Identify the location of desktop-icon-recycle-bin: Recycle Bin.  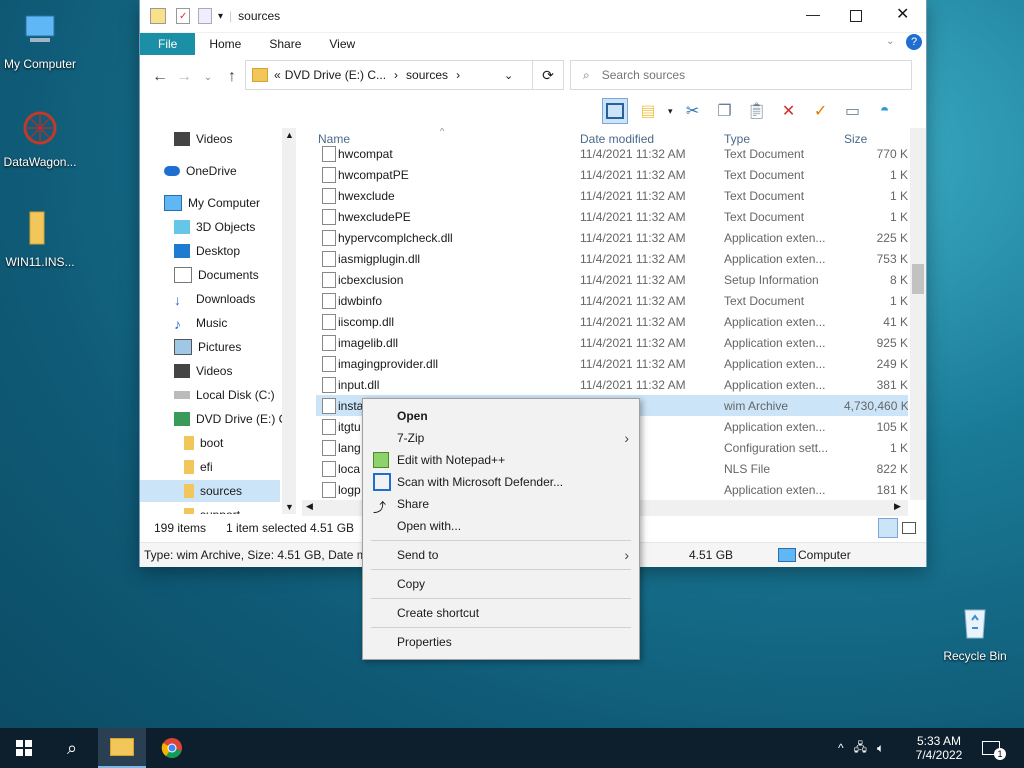
(975, 632).